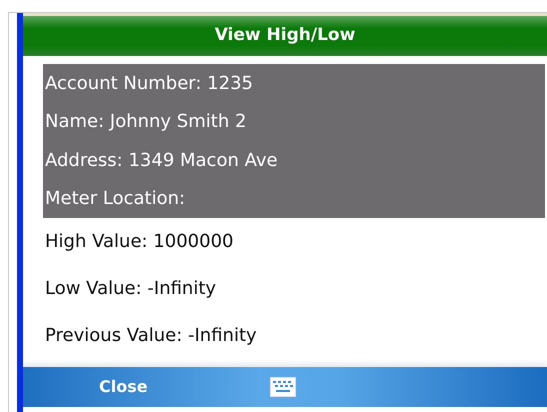 This screenshot has width=547, height=412. What do you see at coordinates (139, 242) in the screenshot?
I see `value-text: High Value: 1000000` at bounding box center [139, 242].